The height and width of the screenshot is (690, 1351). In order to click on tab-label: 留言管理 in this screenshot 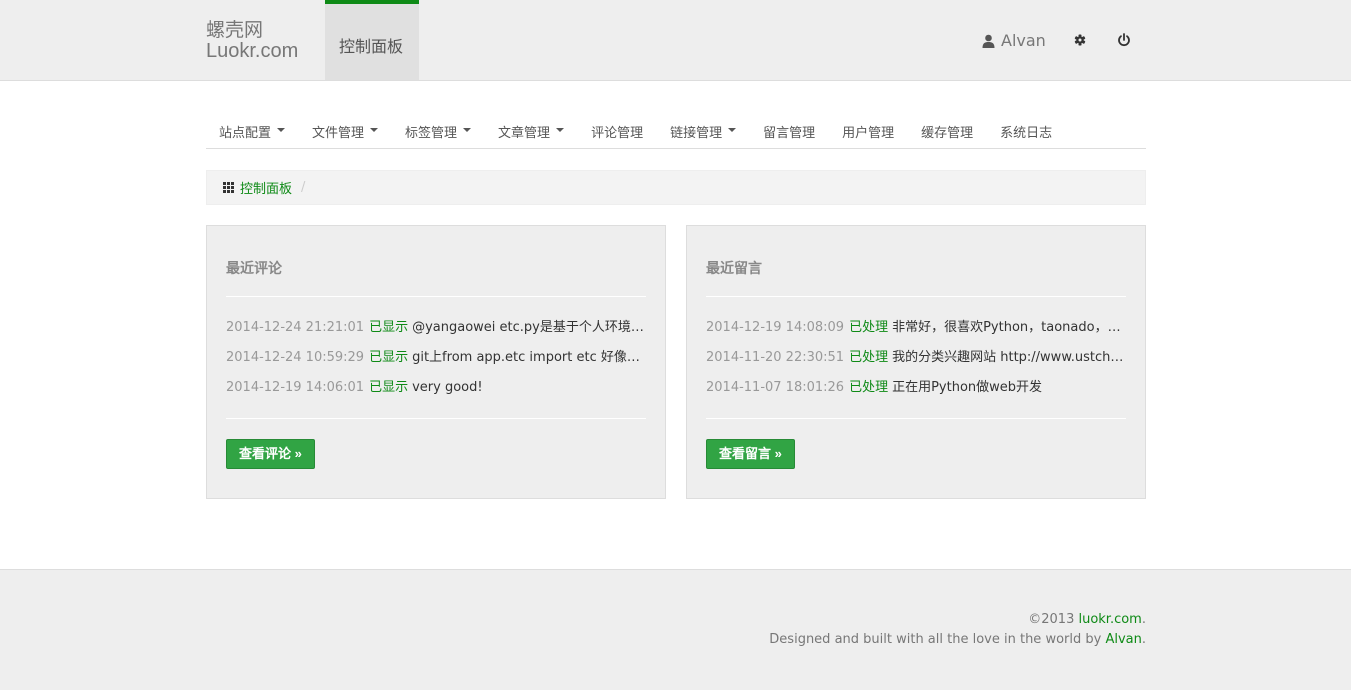, I will do `click(789, 133)`.